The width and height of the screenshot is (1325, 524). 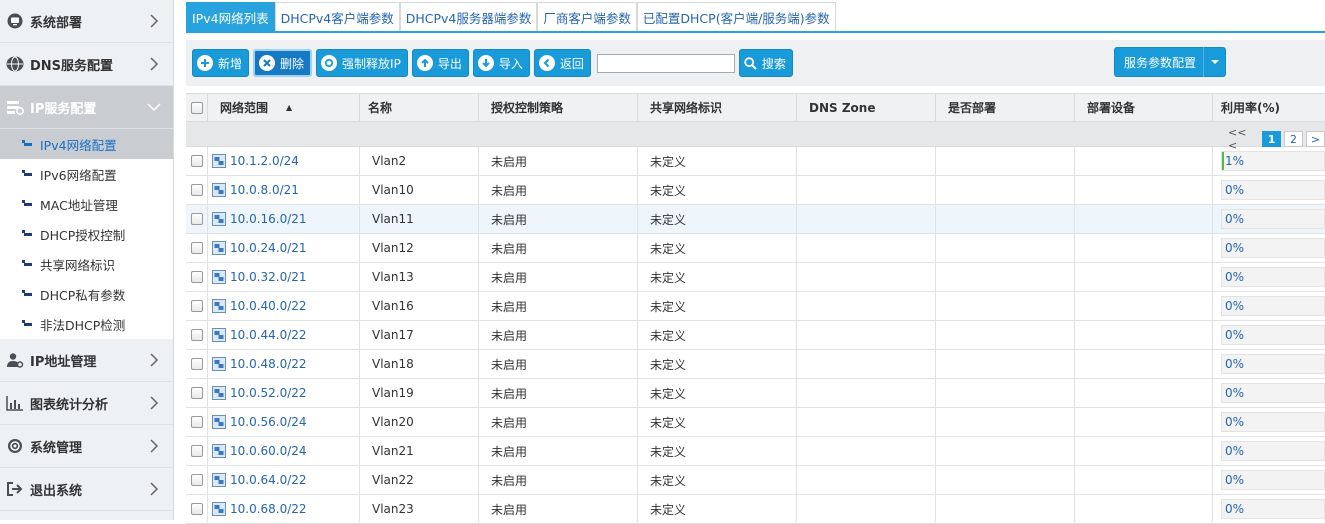 What do you see at coordinates (736, 16) in the screenshot?
I see `tab-configured-dhcp-params: 已配置DHCP(客户端/服务端)参数` at bounding box center [736, 16].